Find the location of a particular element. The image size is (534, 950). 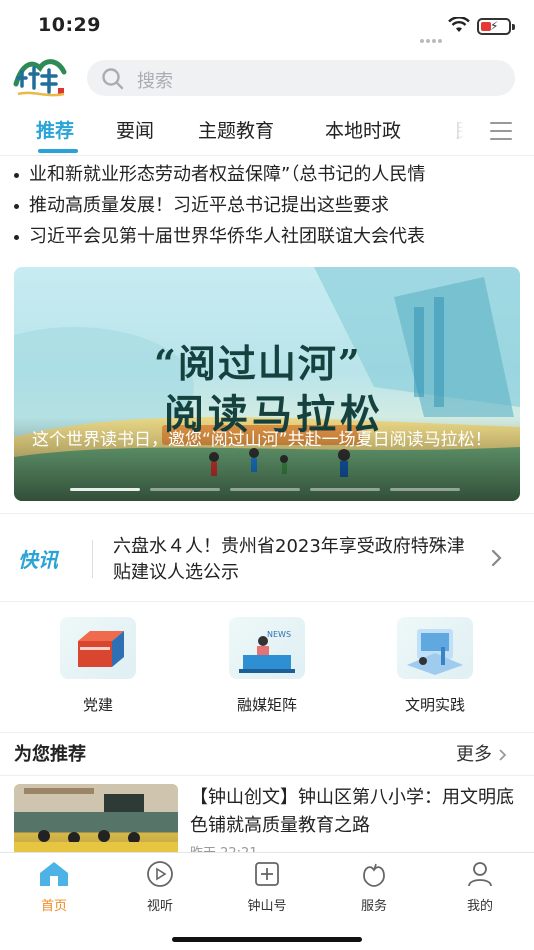

flash-news-tag: 快讯 is located at coordinates (38, 560).